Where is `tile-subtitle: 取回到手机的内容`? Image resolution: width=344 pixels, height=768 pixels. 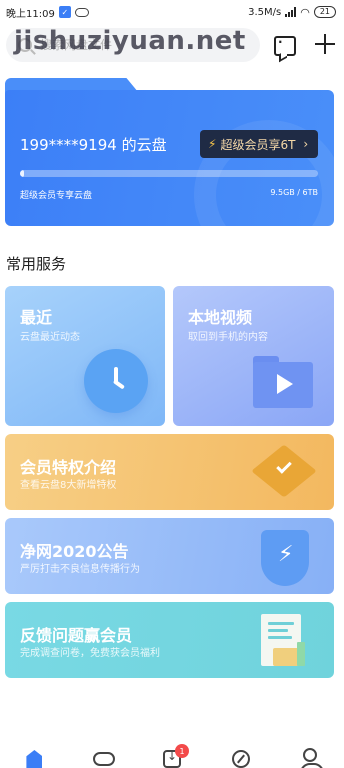 tile-subtitle: 取回到手机的内容 is located at coordinates (228, 337).